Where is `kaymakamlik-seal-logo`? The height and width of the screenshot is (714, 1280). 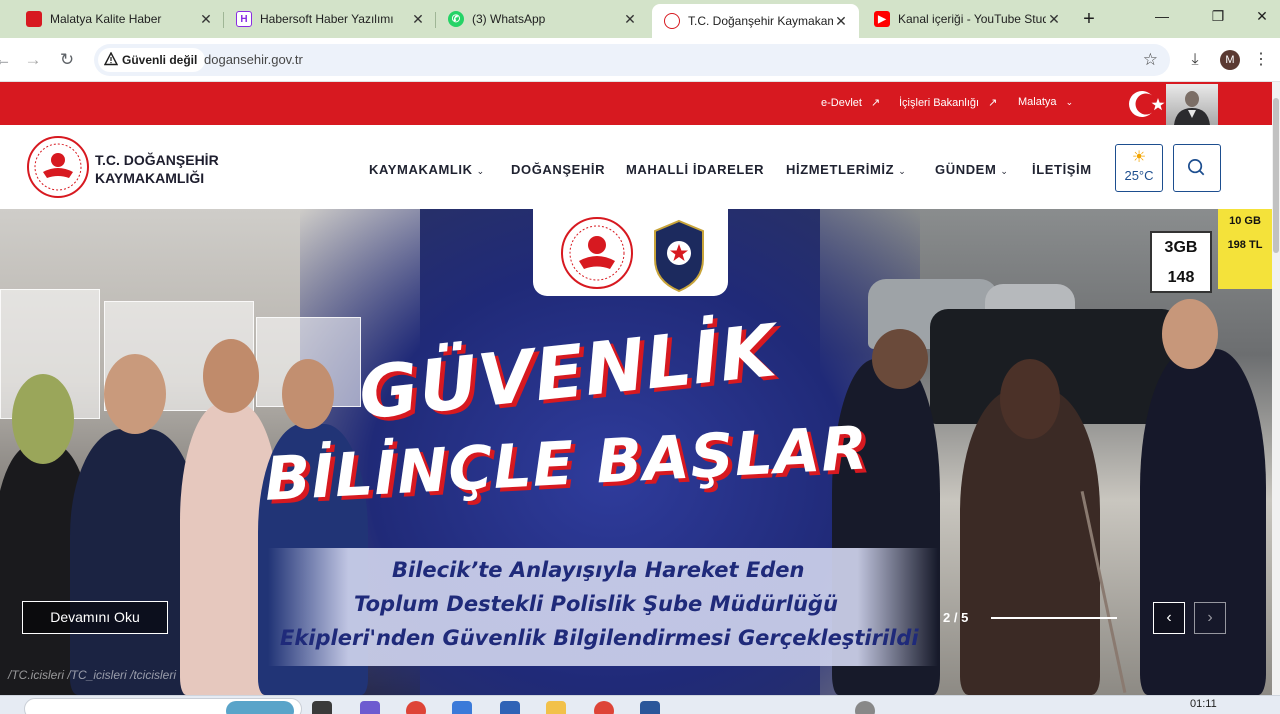 kaymakamlik-seal-logo is located at coordinates (58, 167).